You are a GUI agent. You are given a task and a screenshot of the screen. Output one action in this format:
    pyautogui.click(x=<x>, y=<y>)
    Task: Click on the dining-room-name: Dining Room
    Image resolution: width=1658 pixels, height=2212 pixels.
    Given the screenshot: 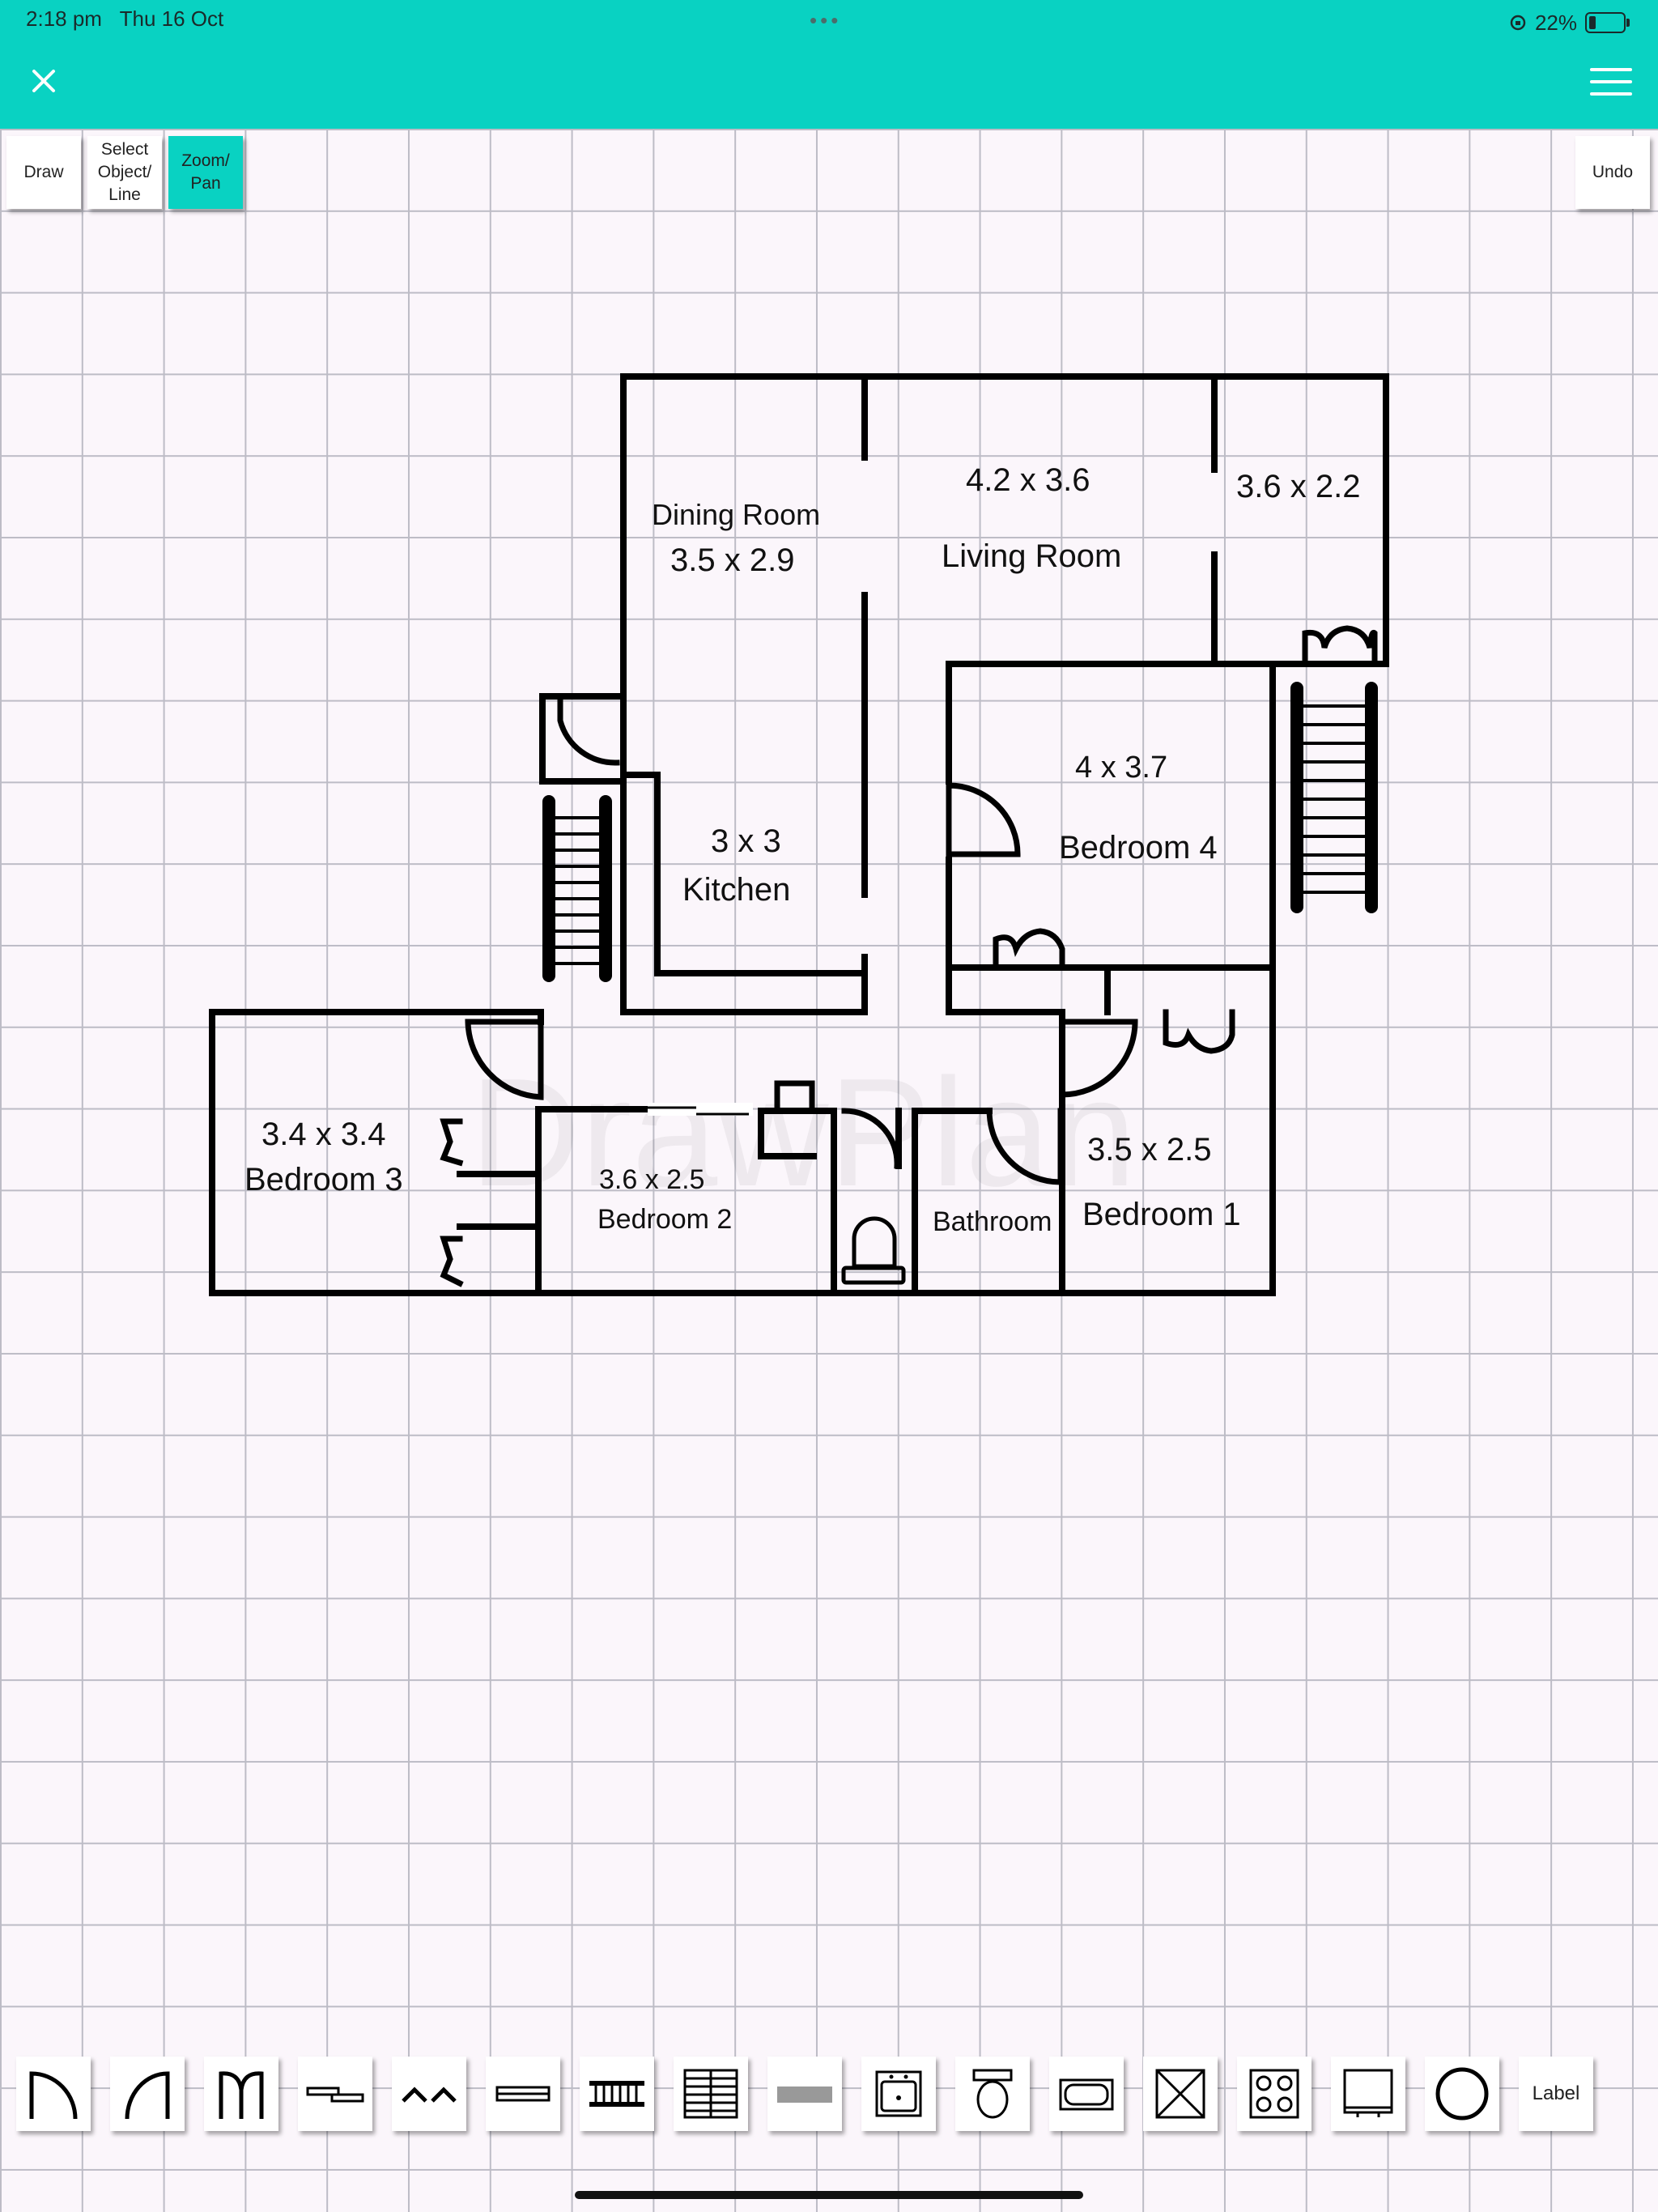 What is the action you would take?
    pyautogui.click(x=736, y=514)
    